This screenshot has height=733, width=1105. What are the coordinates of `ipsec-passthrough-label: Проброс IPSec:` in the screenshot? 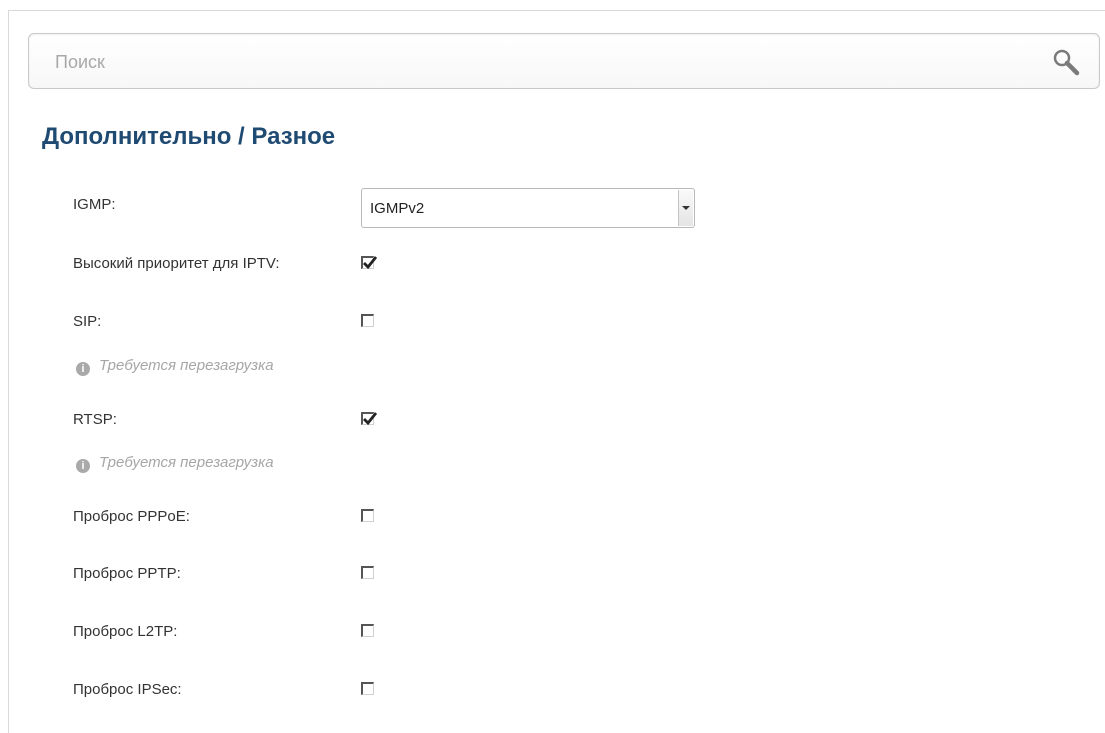 It's located at (127, 689).